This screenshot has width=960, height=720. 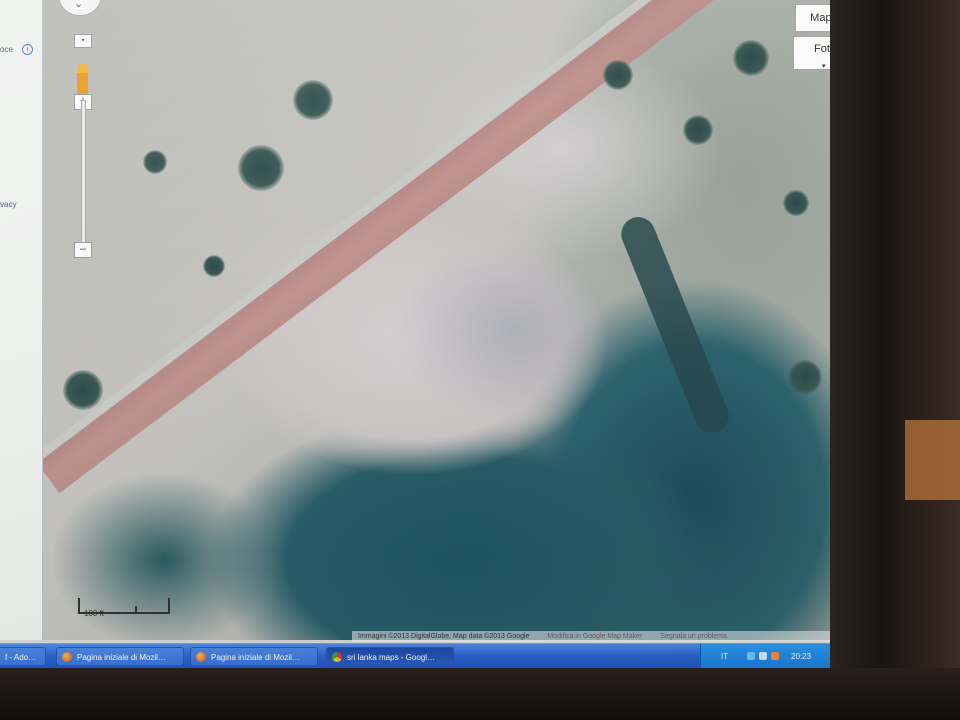 What do you see at coordinates (480, 694) in the screenshot?
I see `monitor-bezel-bottom` at bounding box center [480, 694].